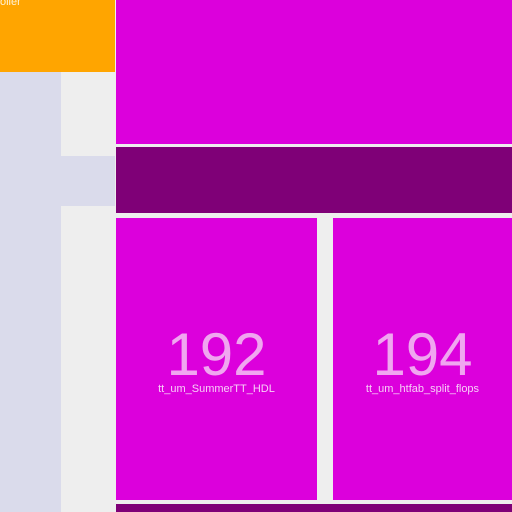 The height and width of the screenshot is (512, 512). I want to click on tile-bottom, so click(314, 508).